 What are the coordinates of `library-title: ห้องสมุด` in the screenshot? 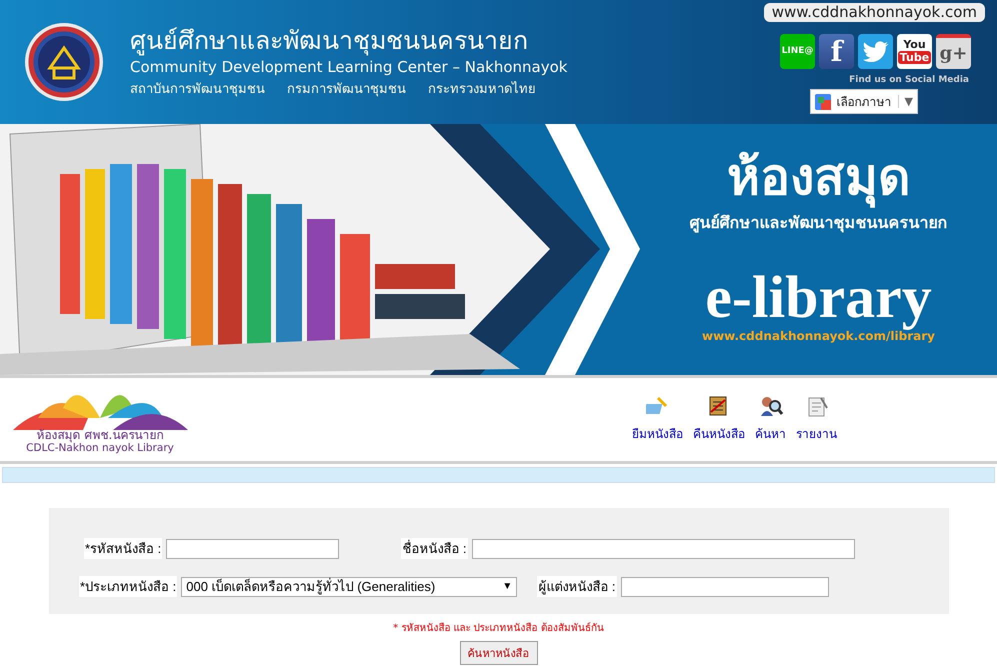 It's located at (818, 177).